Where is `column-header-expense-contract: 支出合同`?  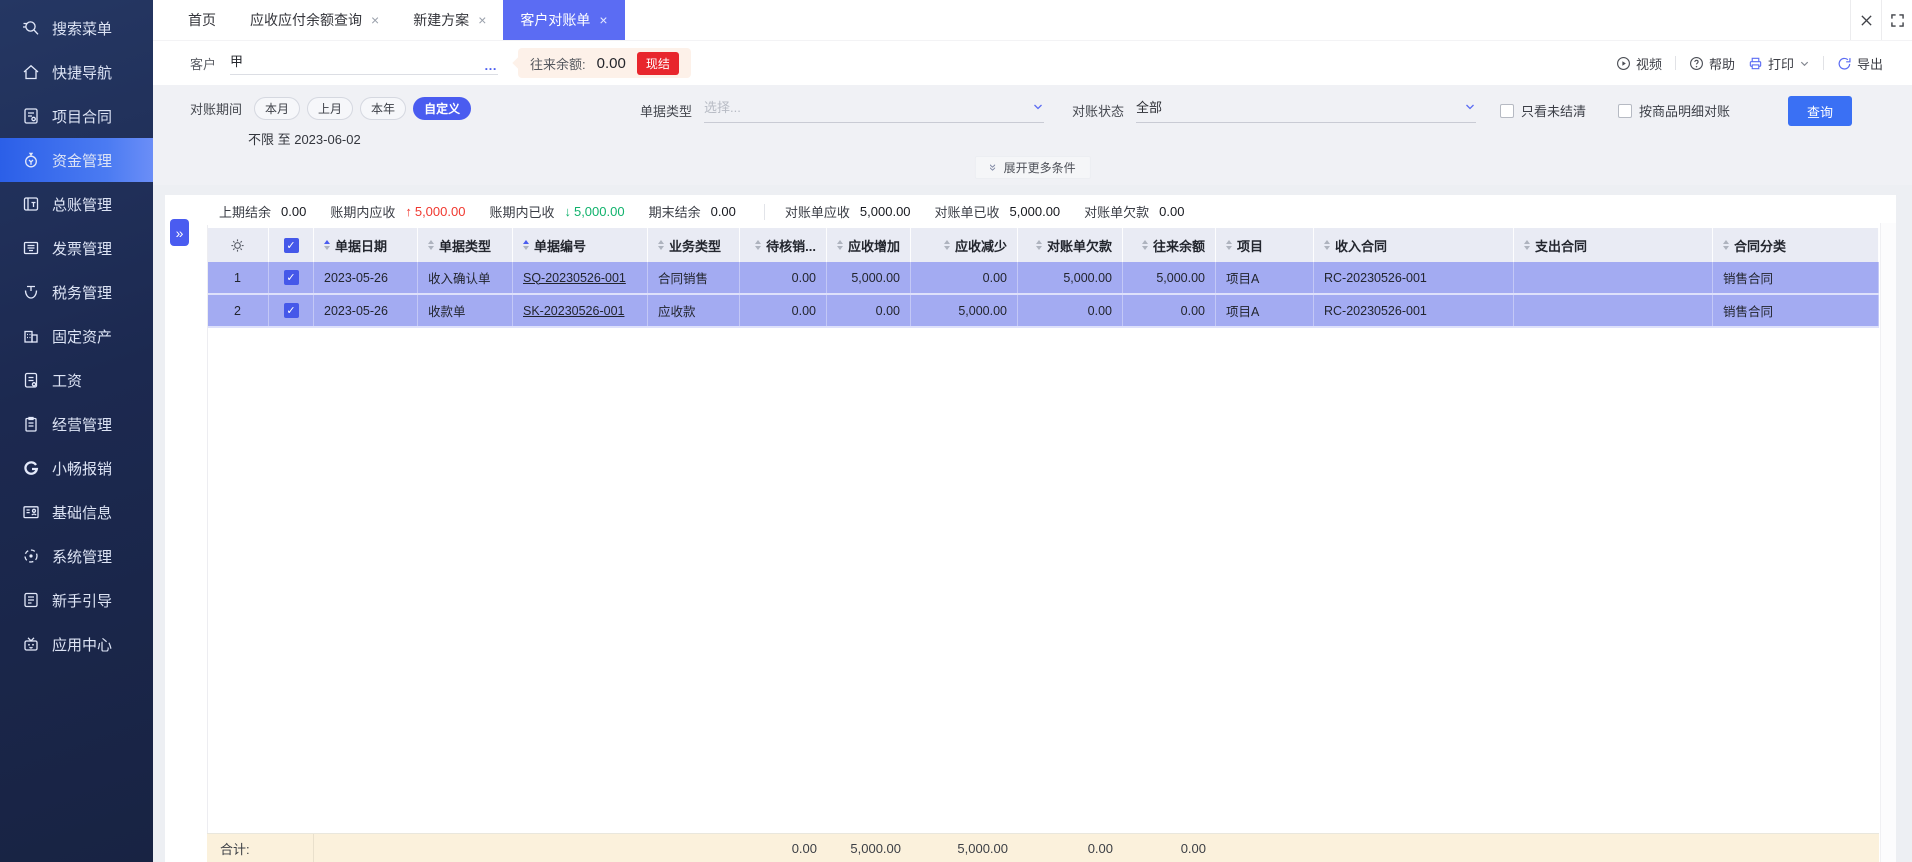 column-header-expense-contract: 支出合同 is located at coordinates (1613, 245).